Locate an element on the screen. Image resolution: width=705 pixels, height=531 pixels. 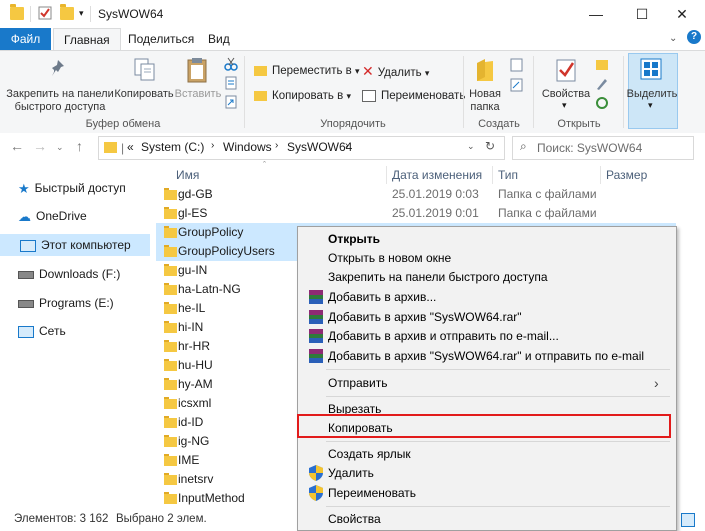
move-to-button: Переместить в ▾ is located at coordinates (307, 71).